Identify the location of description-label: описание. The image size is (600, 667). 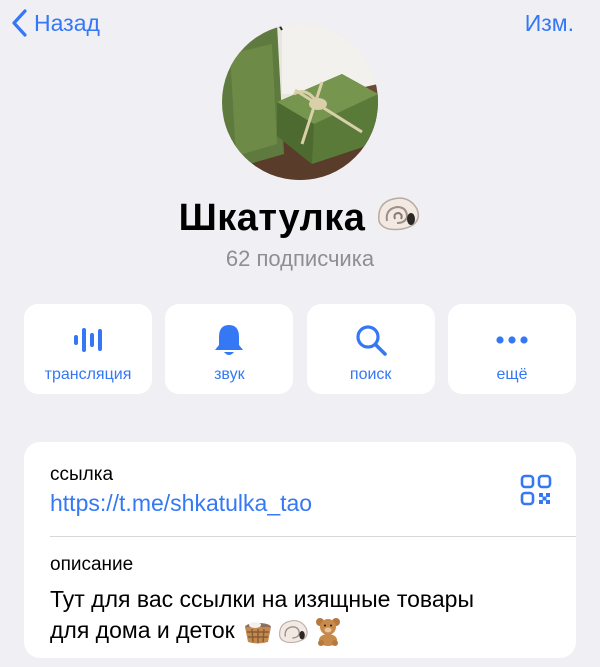
(92, 564).